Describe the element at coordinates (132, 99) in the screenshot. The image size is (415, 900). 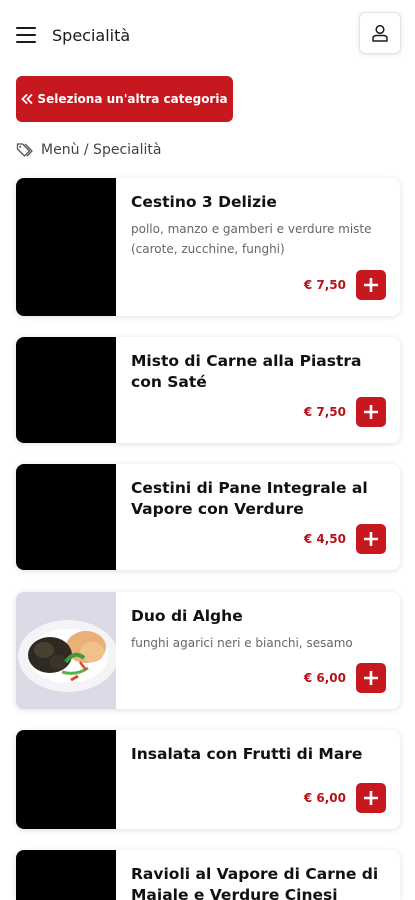
I see `select-other-category-label: Seleziona un'altra categoria` at that location.